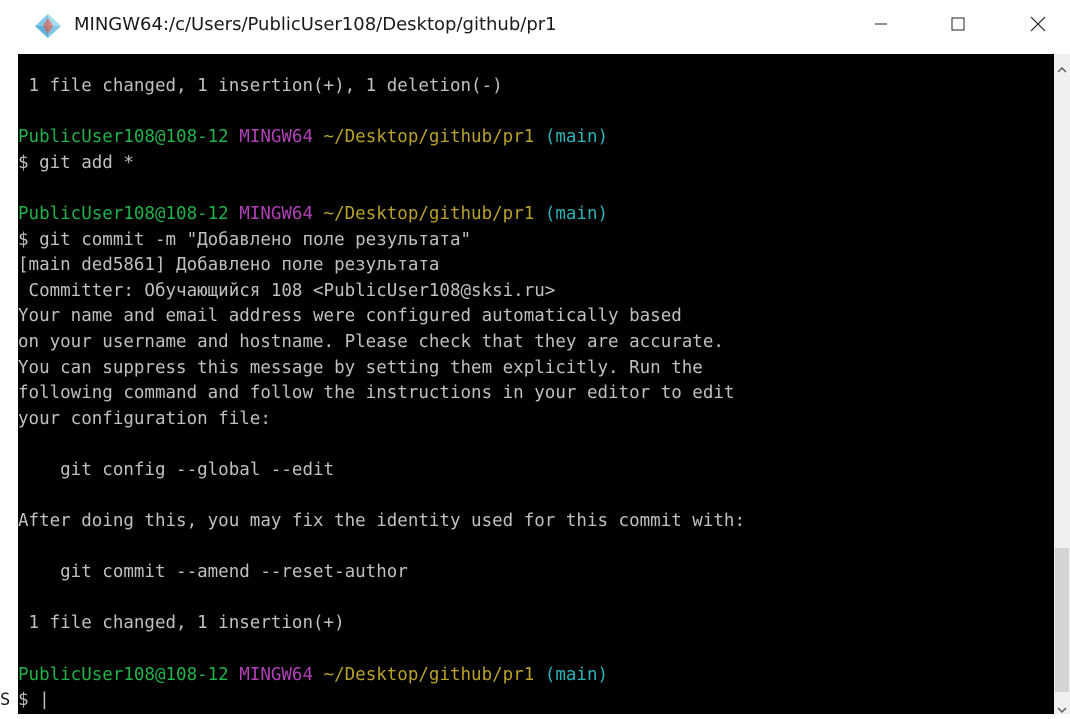 The image size is (1070, 719). I want to click on terminal-text-segment: git config --global --edit, so click(176, 469).